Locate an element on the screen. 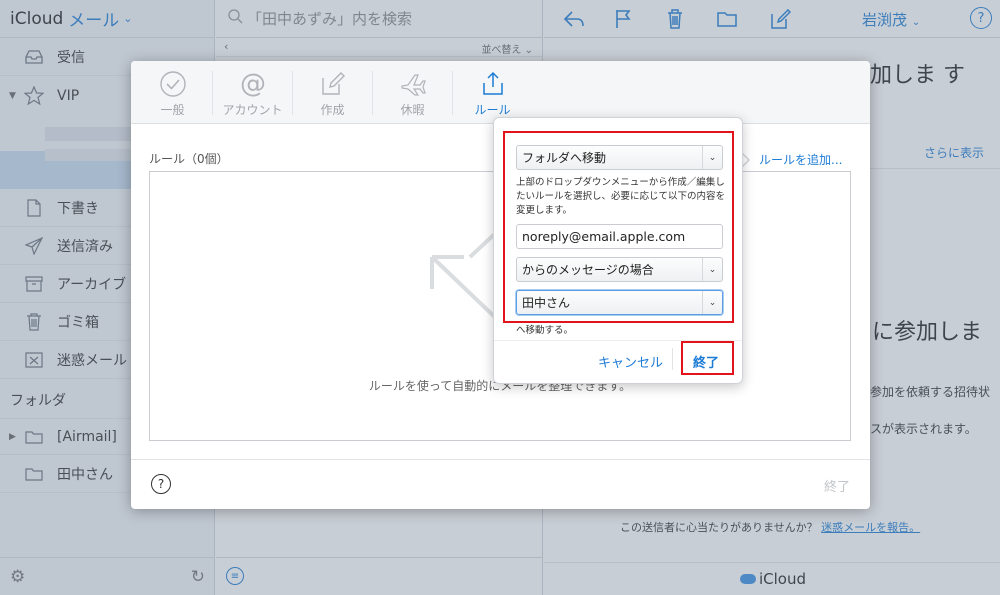 This screenshot has width=1000, height=595. select-value: 田中さん is located at coordinates (546, 303).